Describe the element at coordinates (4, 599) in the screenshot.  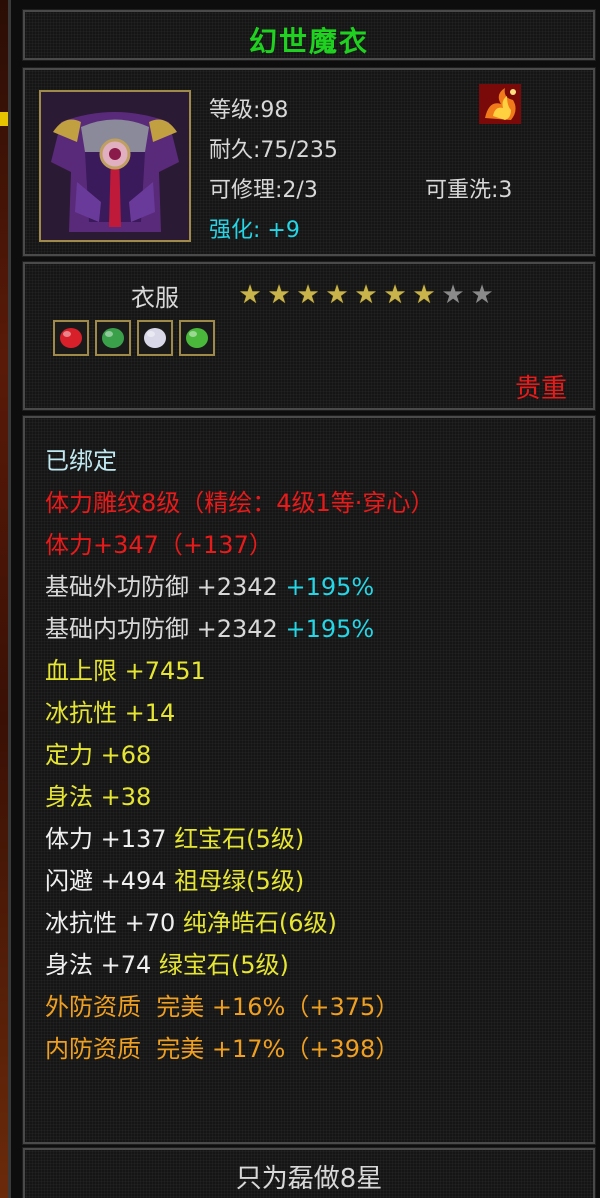
I see `background-strip` at that location.